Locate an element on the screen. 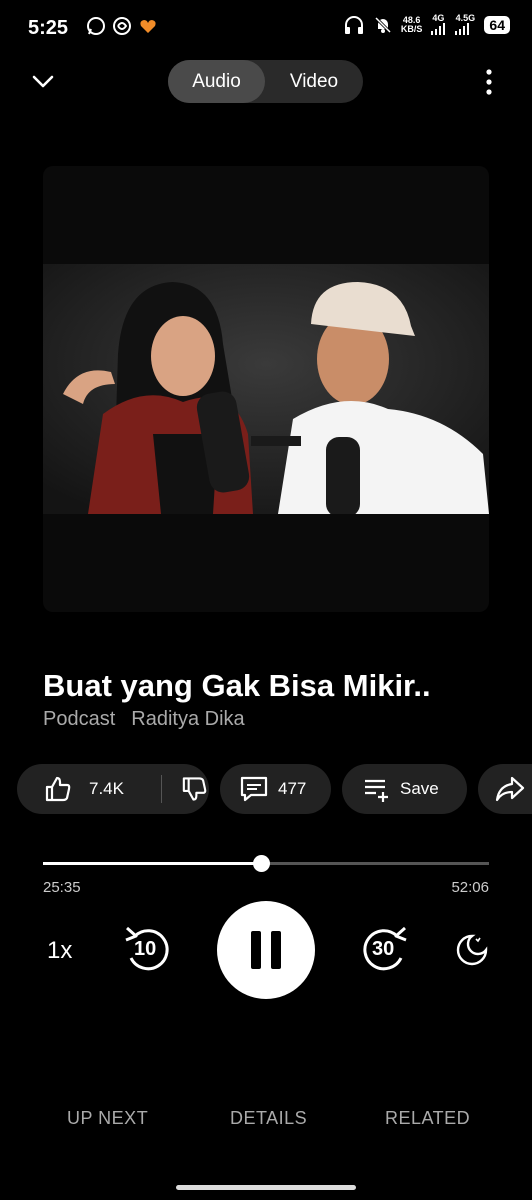 The height and width of the screenshot is (1200, 532). play-pause-button is located at coordinates (266, 950).